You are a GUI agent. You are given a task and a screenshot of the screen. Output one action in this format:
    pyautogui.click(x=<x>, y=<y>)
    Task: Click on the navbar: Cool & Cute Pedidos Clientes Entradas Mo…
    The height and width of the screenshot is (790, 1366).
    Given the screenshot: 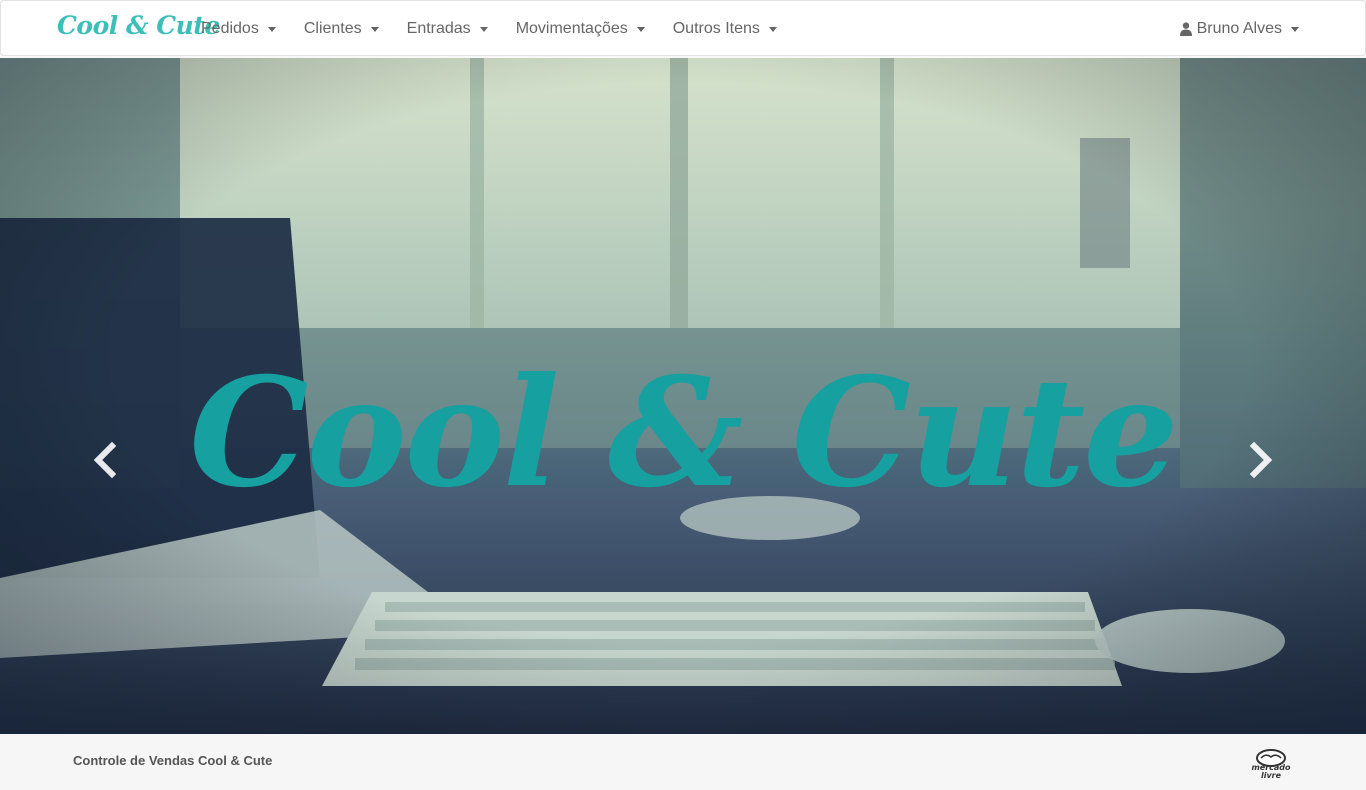 What is the action you would take?
    pyautogui.click(x=683, y=28)
    